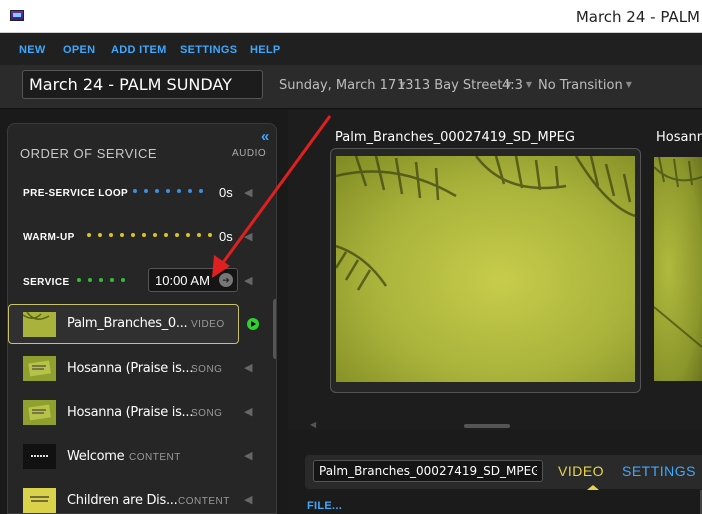  Describe the element at coordinates (139, 238) in the screenshot. I see `section-warm-up: WARM-UP 0s ◀` at that location.